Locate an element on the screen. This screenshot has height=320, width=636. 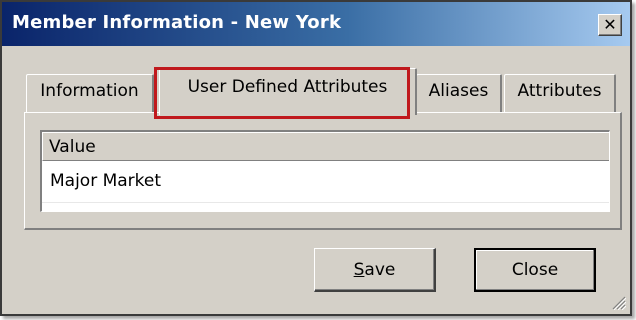
save-button: Save is located at coordinates (375, 270).